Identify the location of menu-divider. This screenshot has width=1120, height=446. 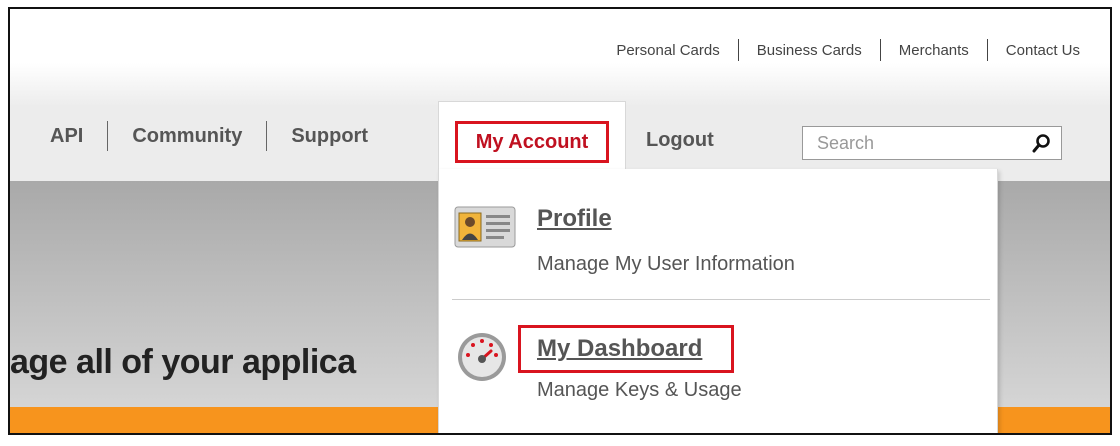
(721, 299).